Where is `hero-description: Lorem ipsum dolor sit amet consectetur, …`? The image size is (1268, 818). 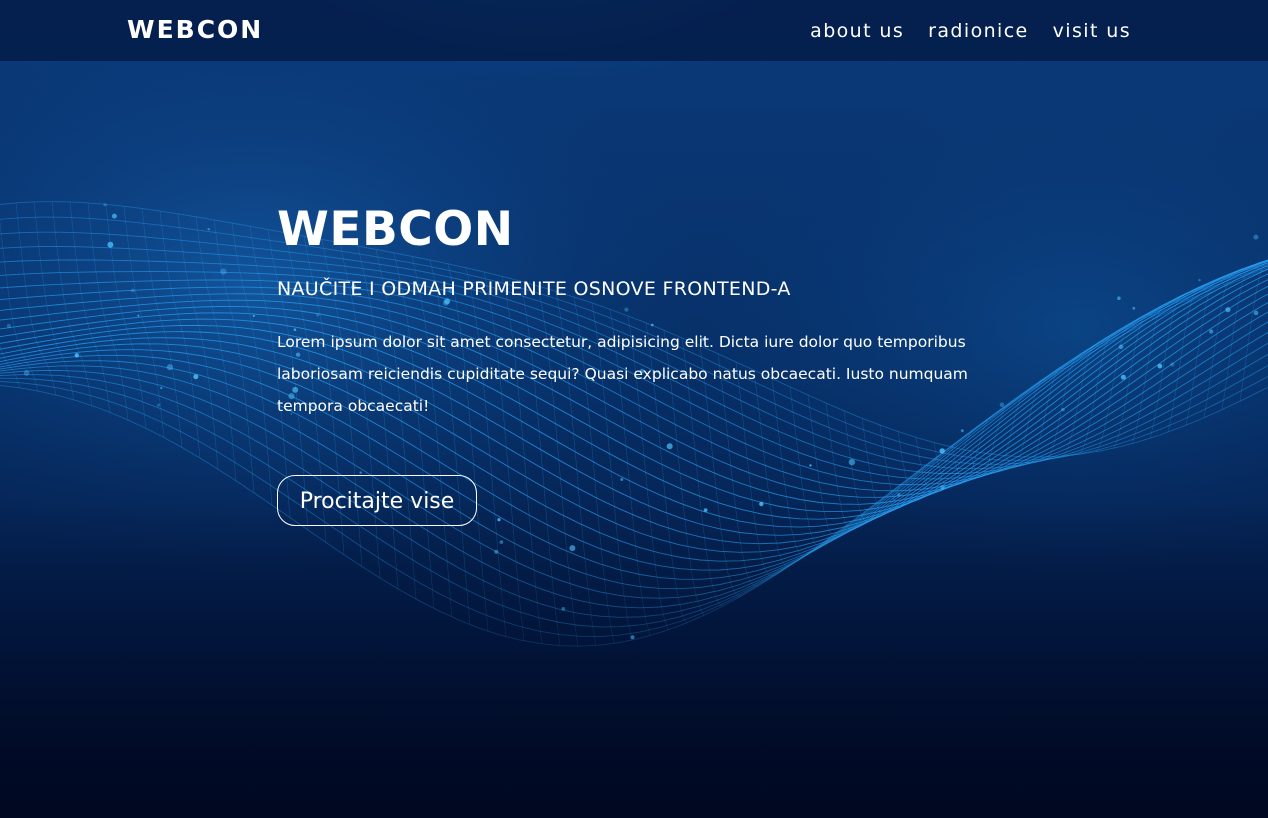
hero-description: Lorem ipsum dolor sit amet consectetur, … is located at coordinates (622, 374).